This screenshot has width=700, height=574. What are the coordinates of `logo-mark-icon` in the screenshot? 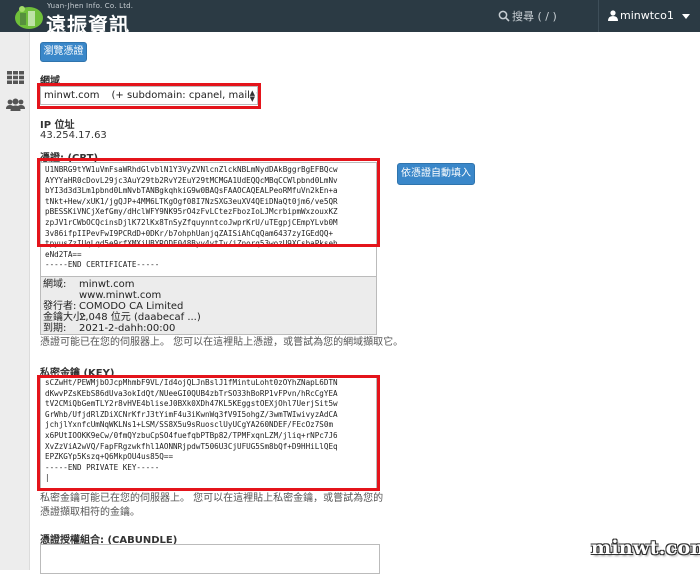 It's located at (29, 17).